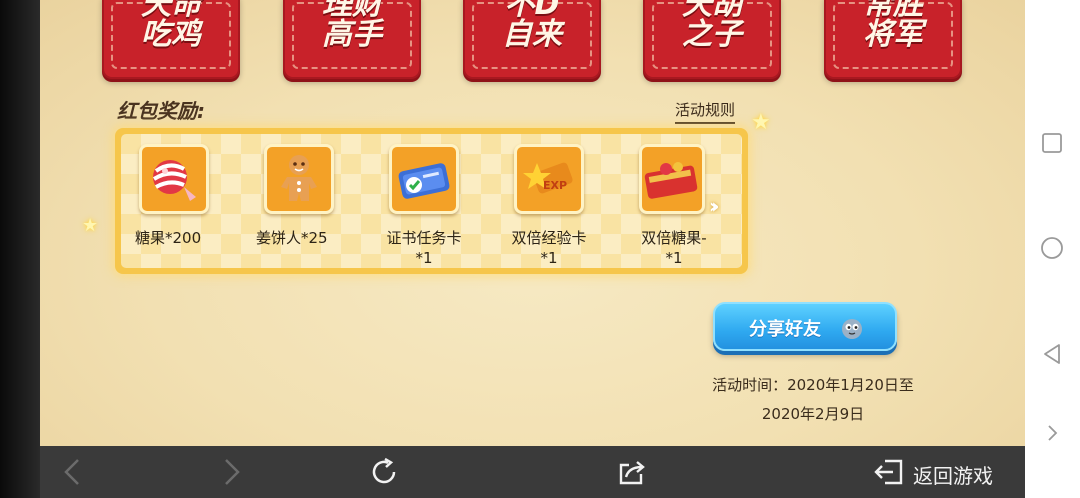 The width and height of the screenshot is (1080, 498). What do you see at coordinates (549, 238) in the screenshot?
I see `reward-label-line1: 双倍经验卡` at bounding box center [549, 238].